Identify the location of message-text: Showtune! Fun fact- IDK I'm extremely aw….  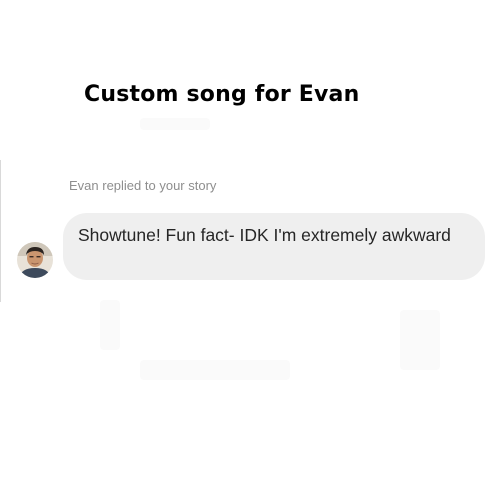
(264, 235).